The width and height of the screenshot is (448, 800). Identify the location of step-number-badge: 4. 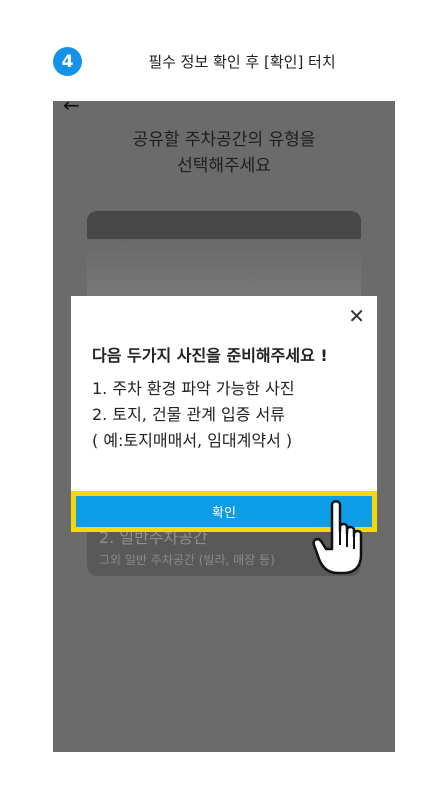
(67, 61).